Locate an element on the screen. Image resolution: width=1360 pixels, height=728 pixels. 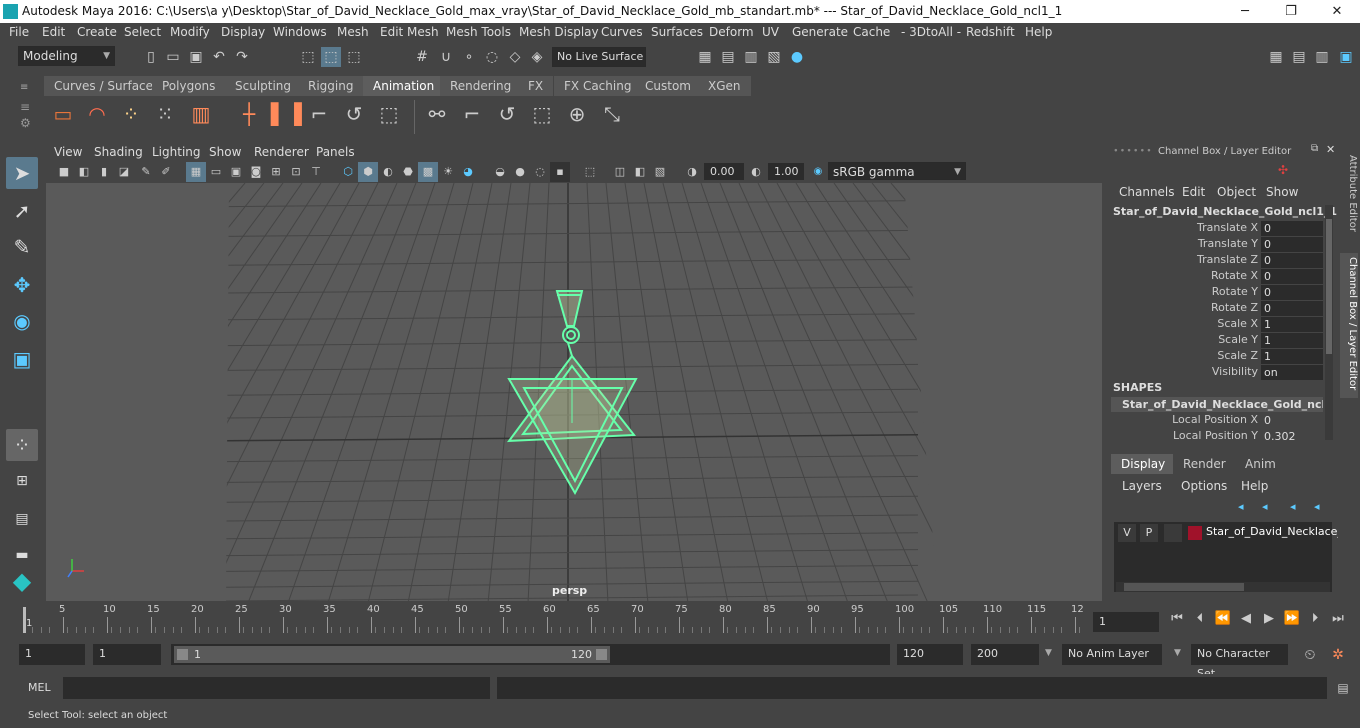
animation-start-field: 1 is located at coordinates (52, 654).